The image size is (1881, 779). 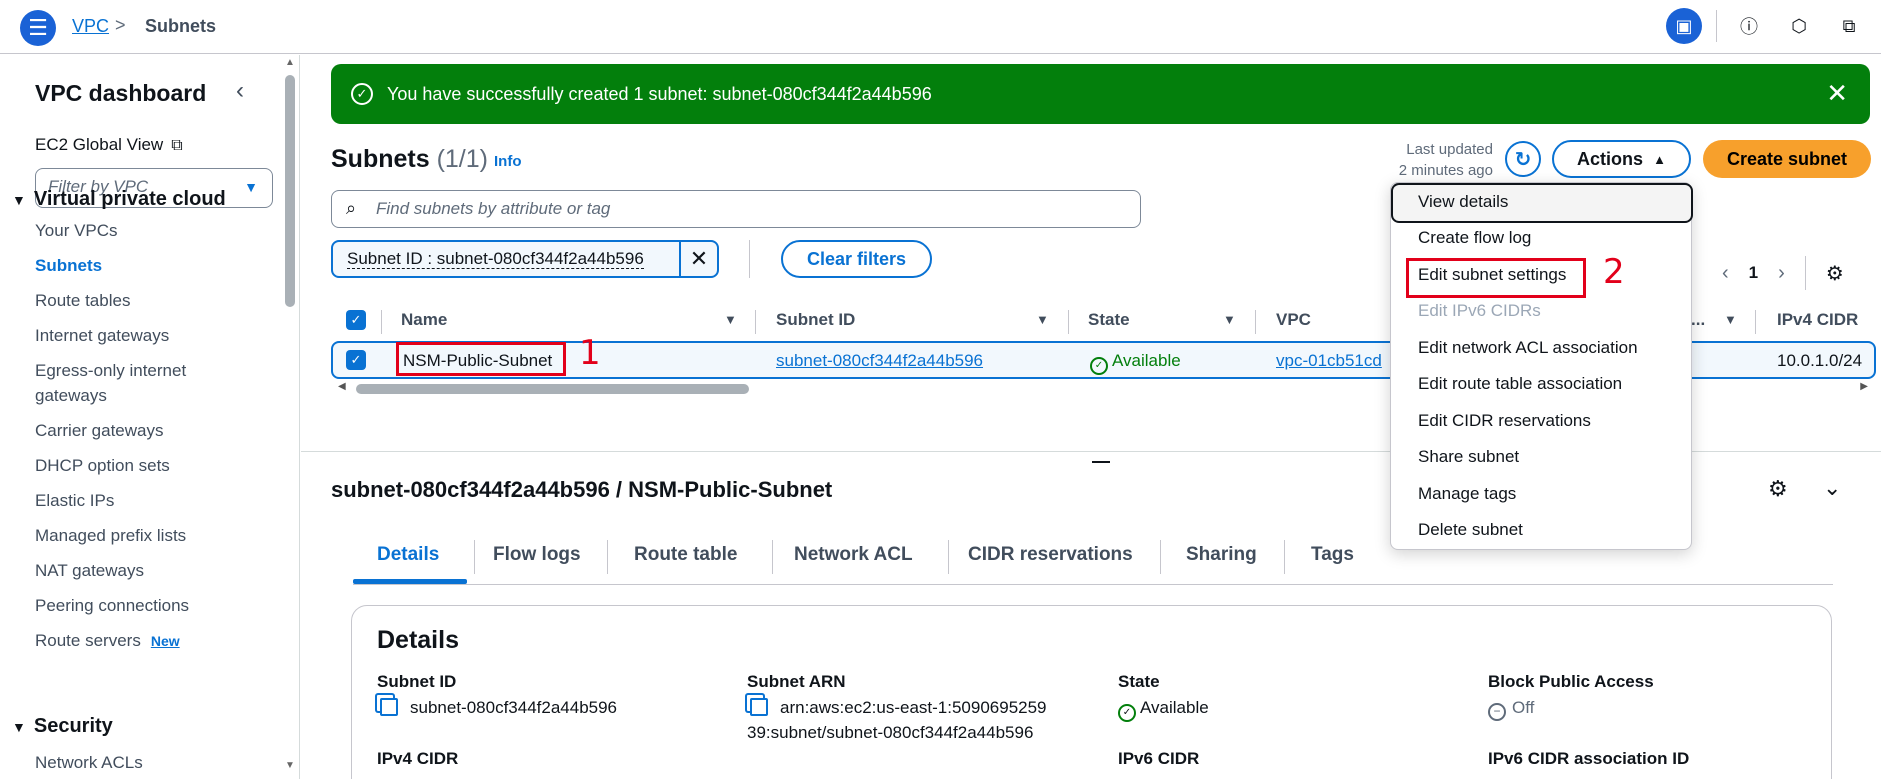 What do you see at coordinates (1749, 26) in the screenshot?
I see `info-icon: ⓘ` at bounding box center [1749, 26].